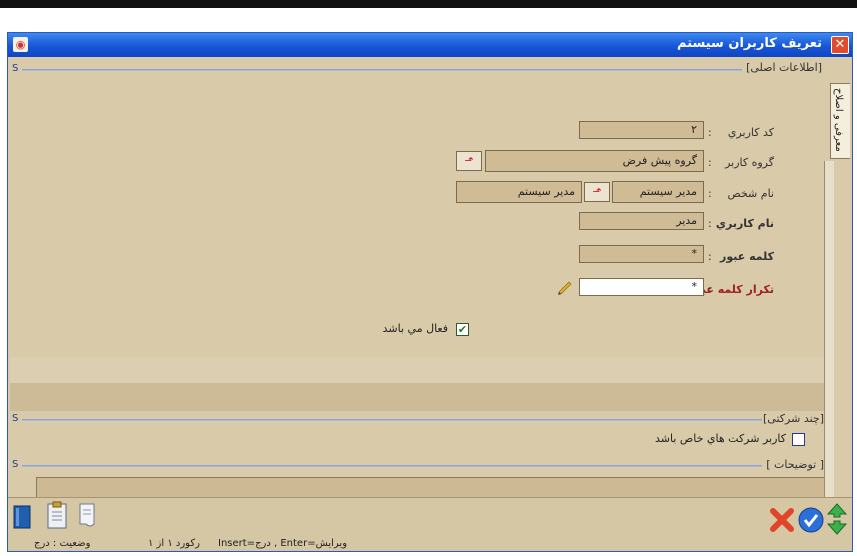  What do you see at coordinates (710, 162) in the screenshot?
I see `user-group-colon: :` at bounding box center [710, 162].